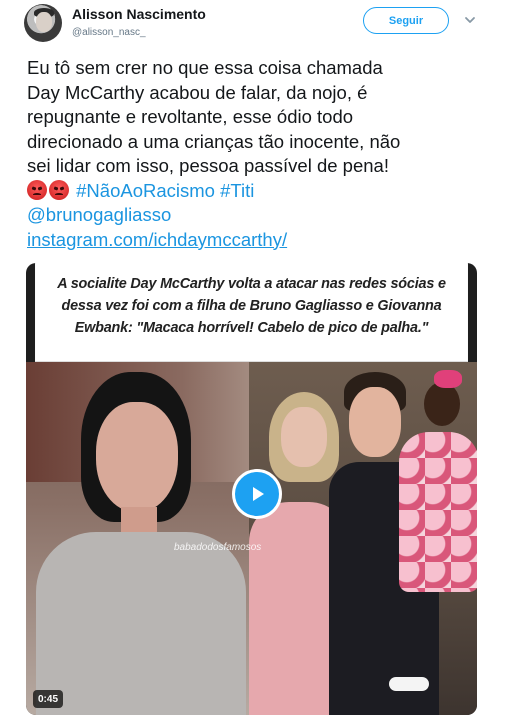  I want to click on tweet-header: Alisson Nascimento @alisson_nasc_ Seguir, so click(253, 24).